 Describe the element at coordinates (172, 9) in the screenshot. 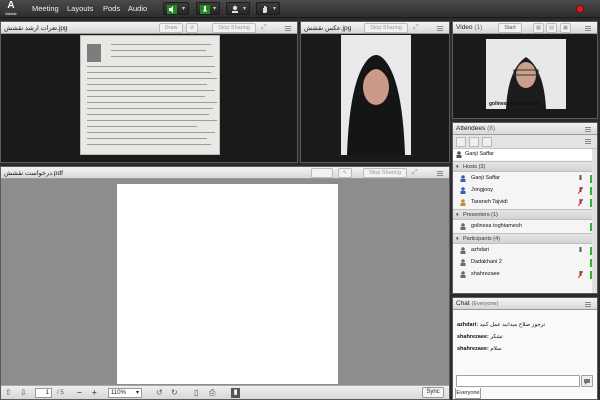

I see `speaker-icon` at that location.